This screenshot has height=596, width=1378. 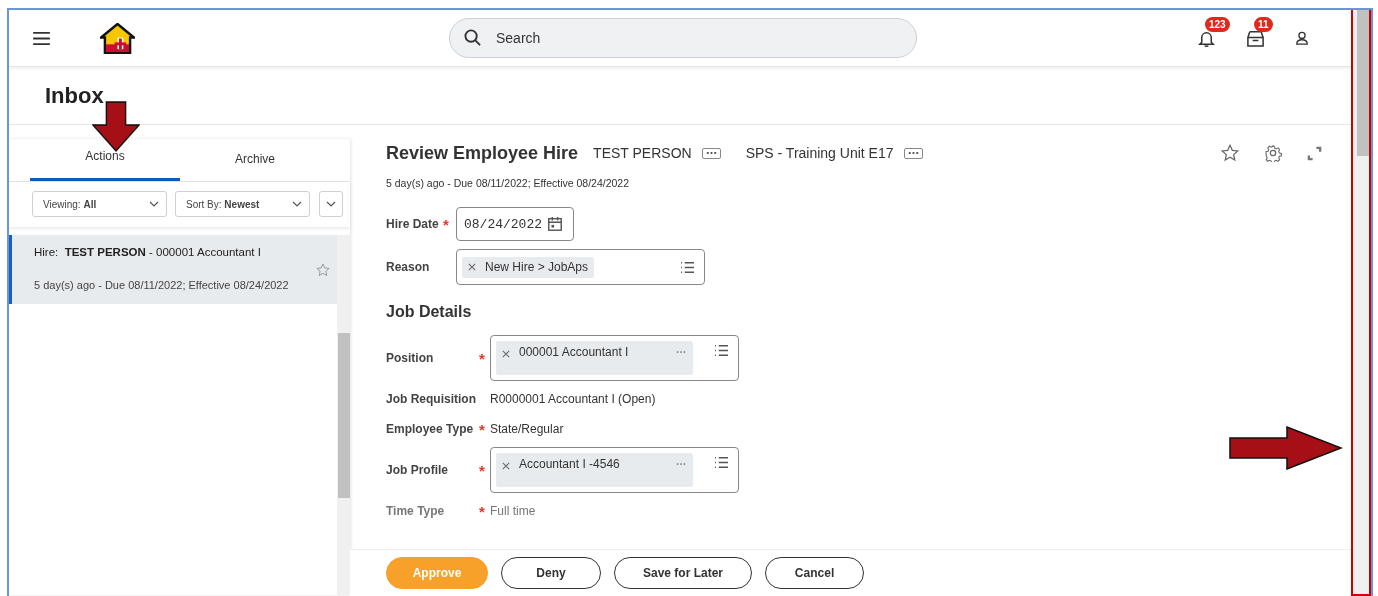 What do you see at coordinates (242, 204) in the screenshot?
I see `filter-dropdown: Sort By: Newest` at bounding box center [242, 204].